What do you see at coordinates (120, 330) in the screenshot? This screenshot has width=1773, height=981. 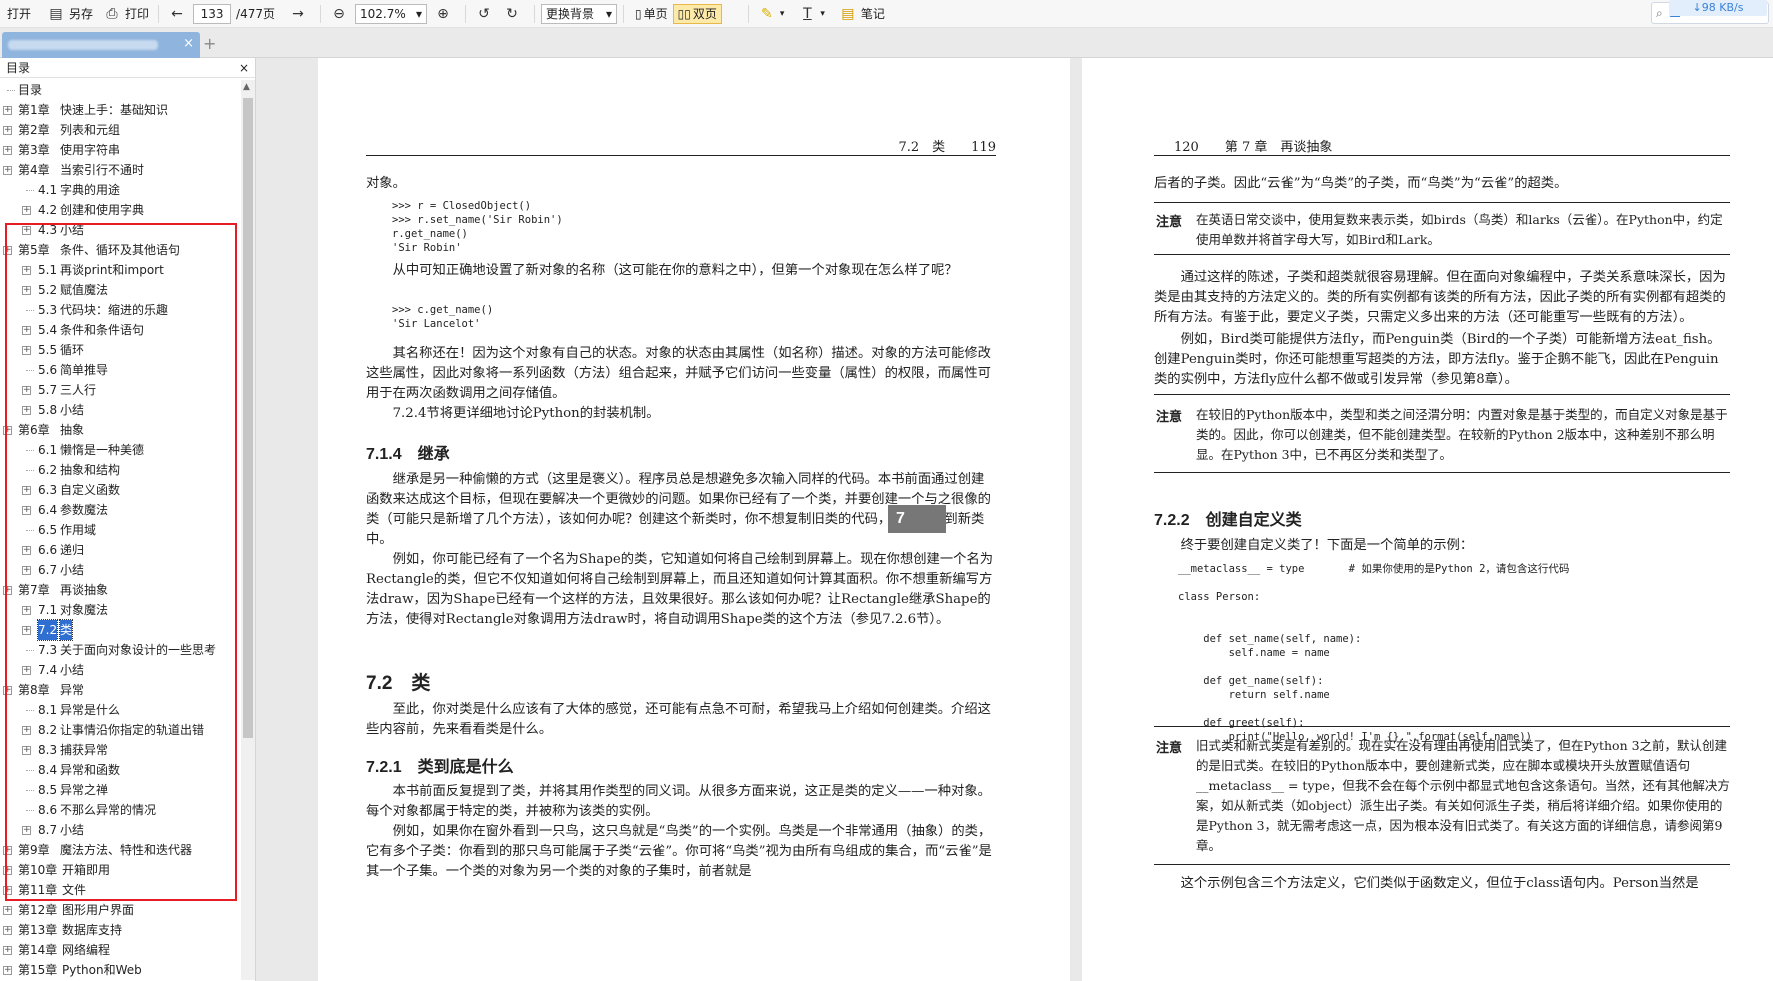 I see `toc-item: +5.4条件和条件语句` at bounding box center [120, 330].